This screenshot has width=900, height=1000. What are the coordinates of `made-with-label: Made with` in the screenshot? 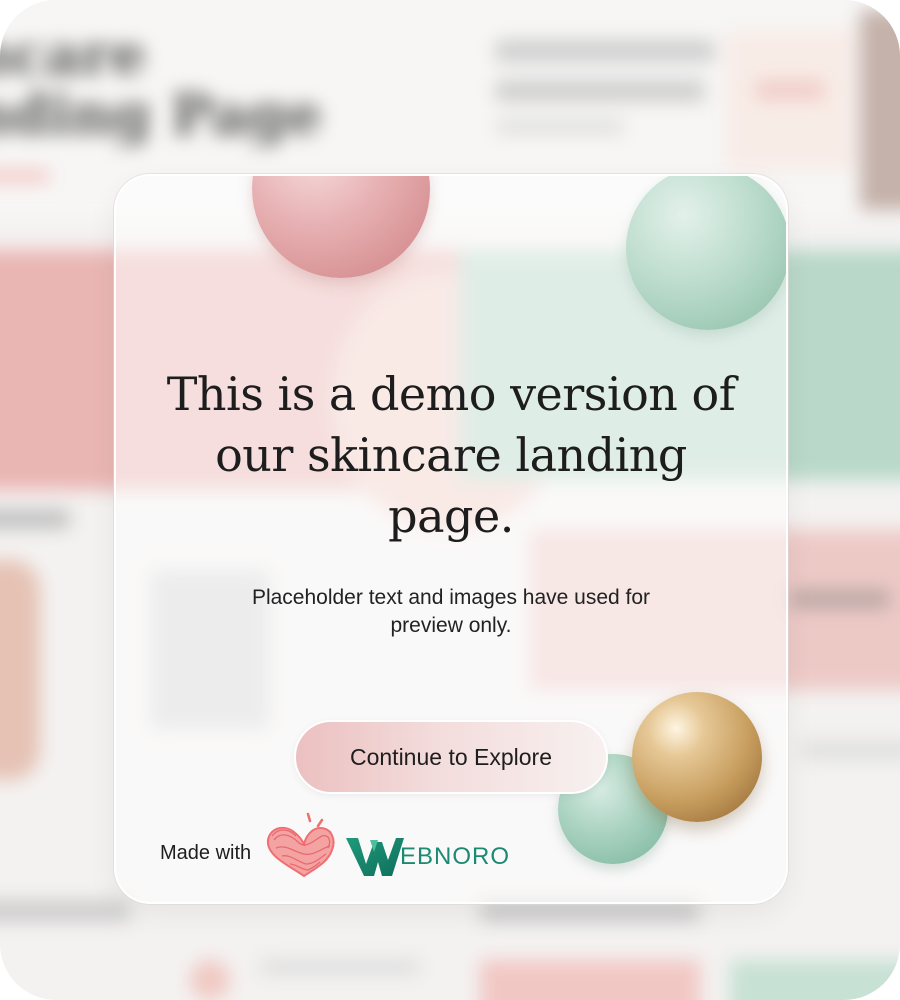 It's located at (206, 853).